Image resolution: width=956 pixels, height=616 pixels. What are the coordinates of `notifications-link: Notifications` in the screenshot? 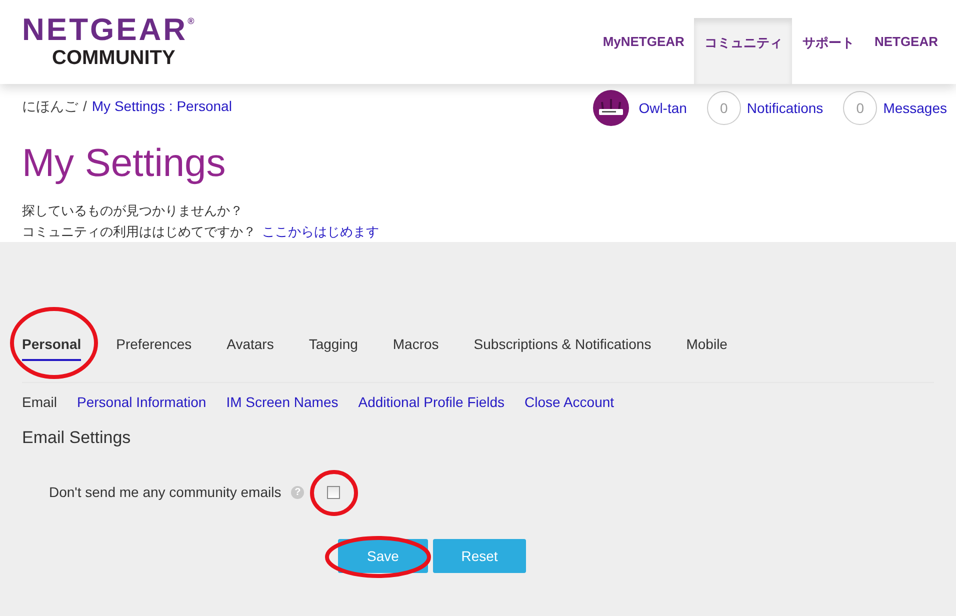 It's located at (785, 108).